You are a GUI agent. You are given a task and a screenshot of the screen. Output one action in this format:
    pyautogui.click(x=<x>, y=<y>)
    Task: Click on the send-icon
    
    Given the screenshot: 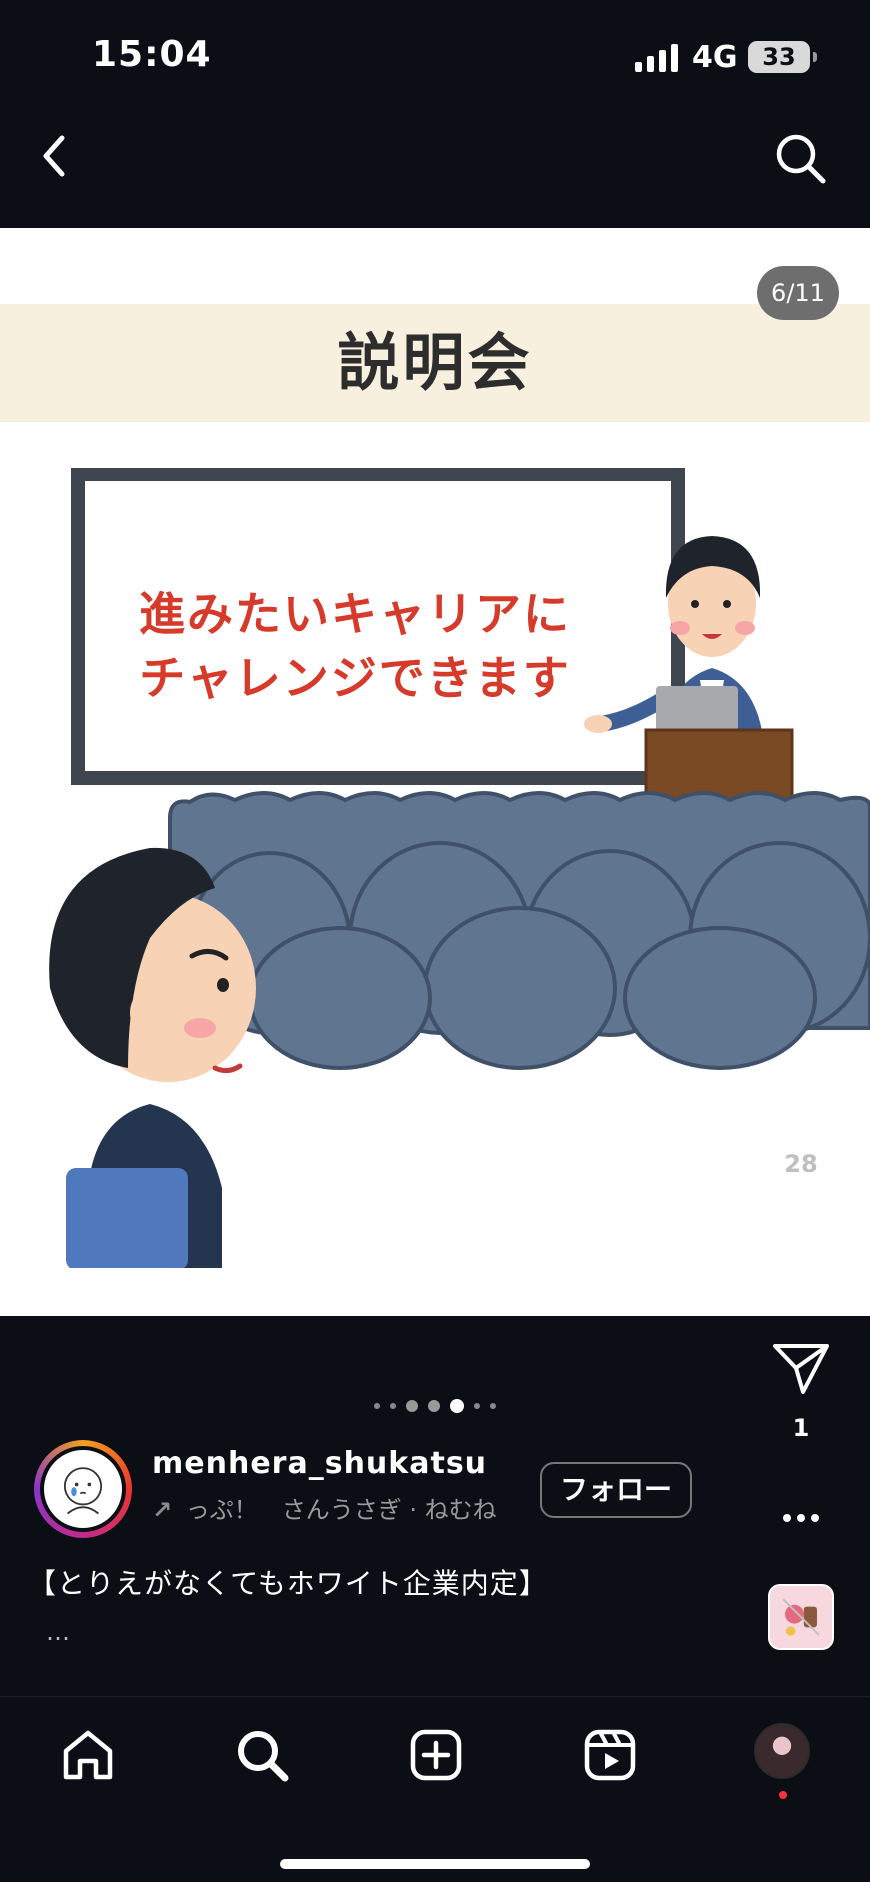 What is the action you would take?
    pyautogui.click(x=801, y=1367)
    